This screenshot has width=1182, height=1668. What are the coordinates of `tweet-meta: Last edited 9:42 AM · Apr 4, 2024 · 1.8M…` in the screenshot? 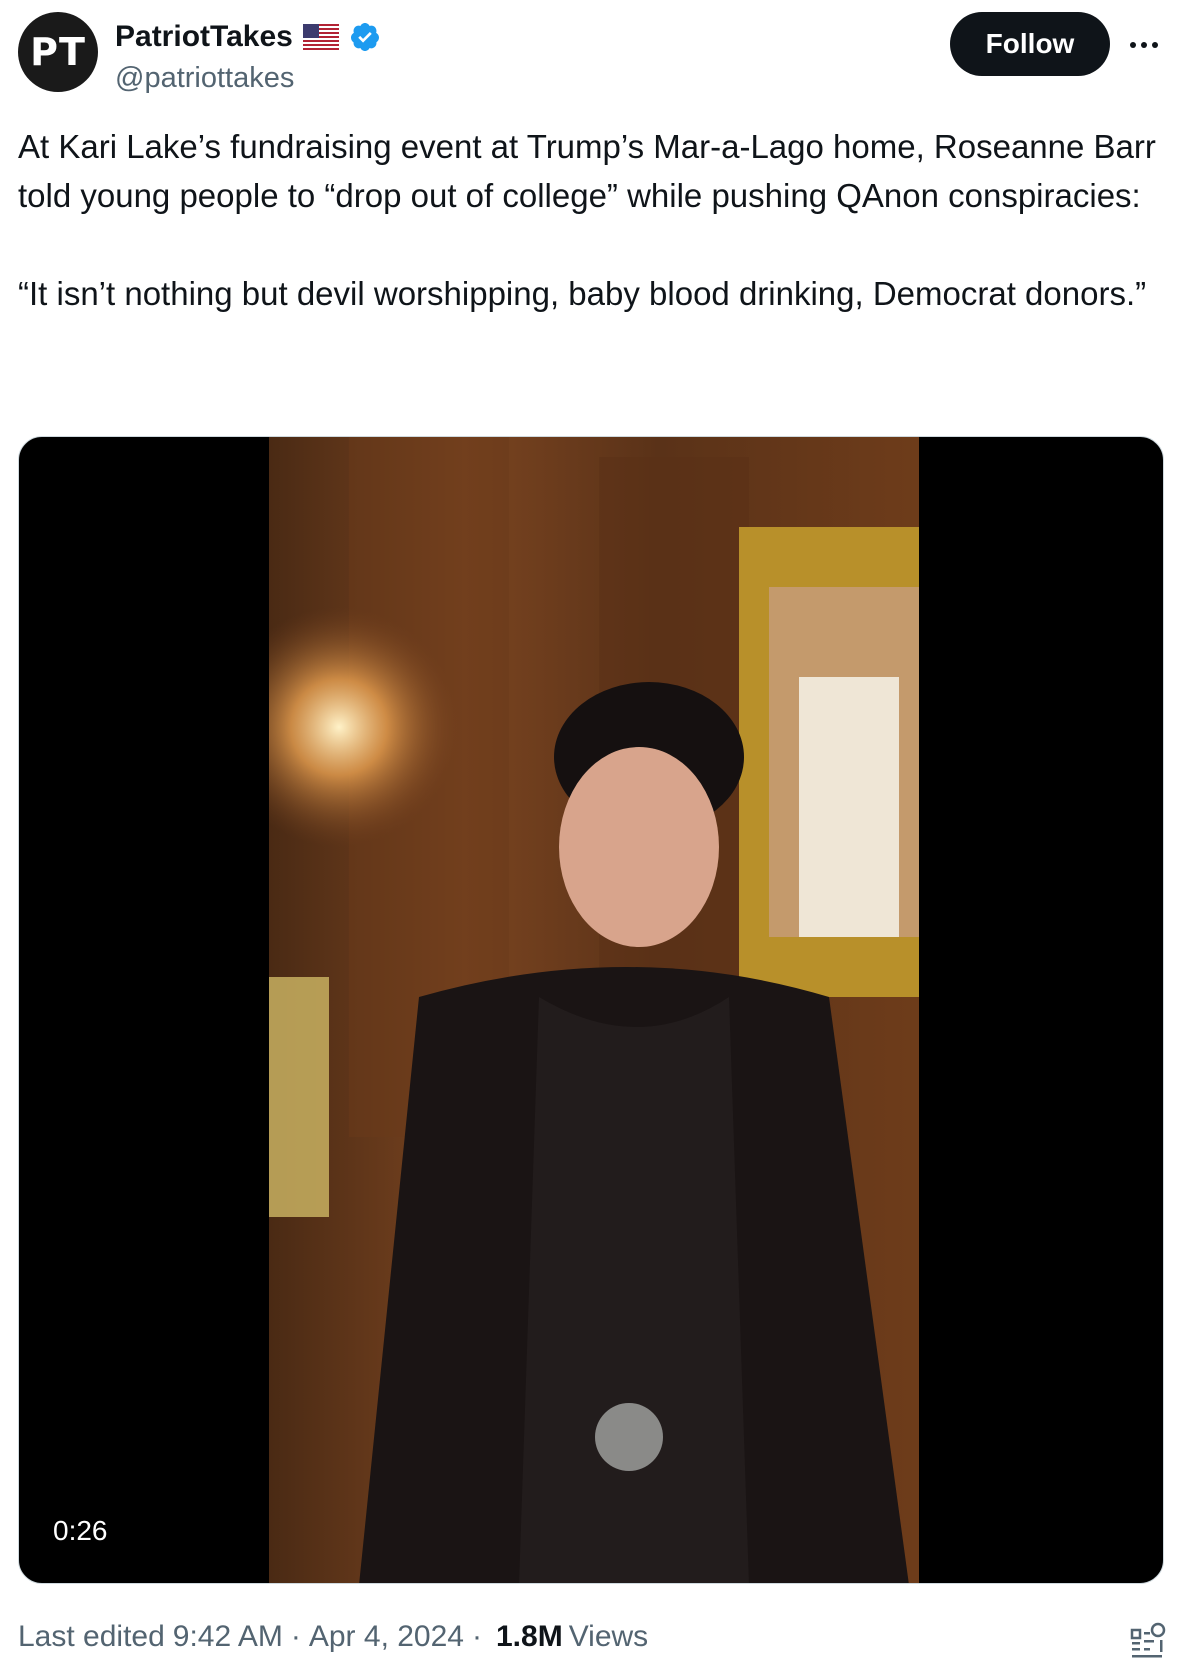 It's located at (333, 1637).